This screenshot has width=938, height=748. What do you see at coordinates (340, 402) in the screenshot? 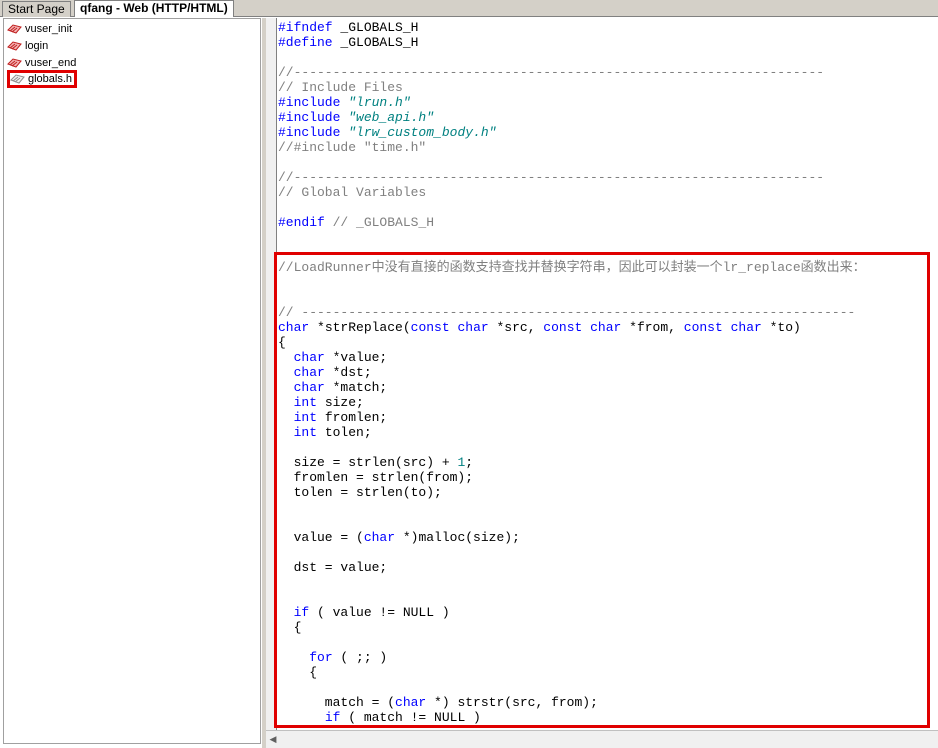
I see `code-token: size;` at bounding box center [340, 402].